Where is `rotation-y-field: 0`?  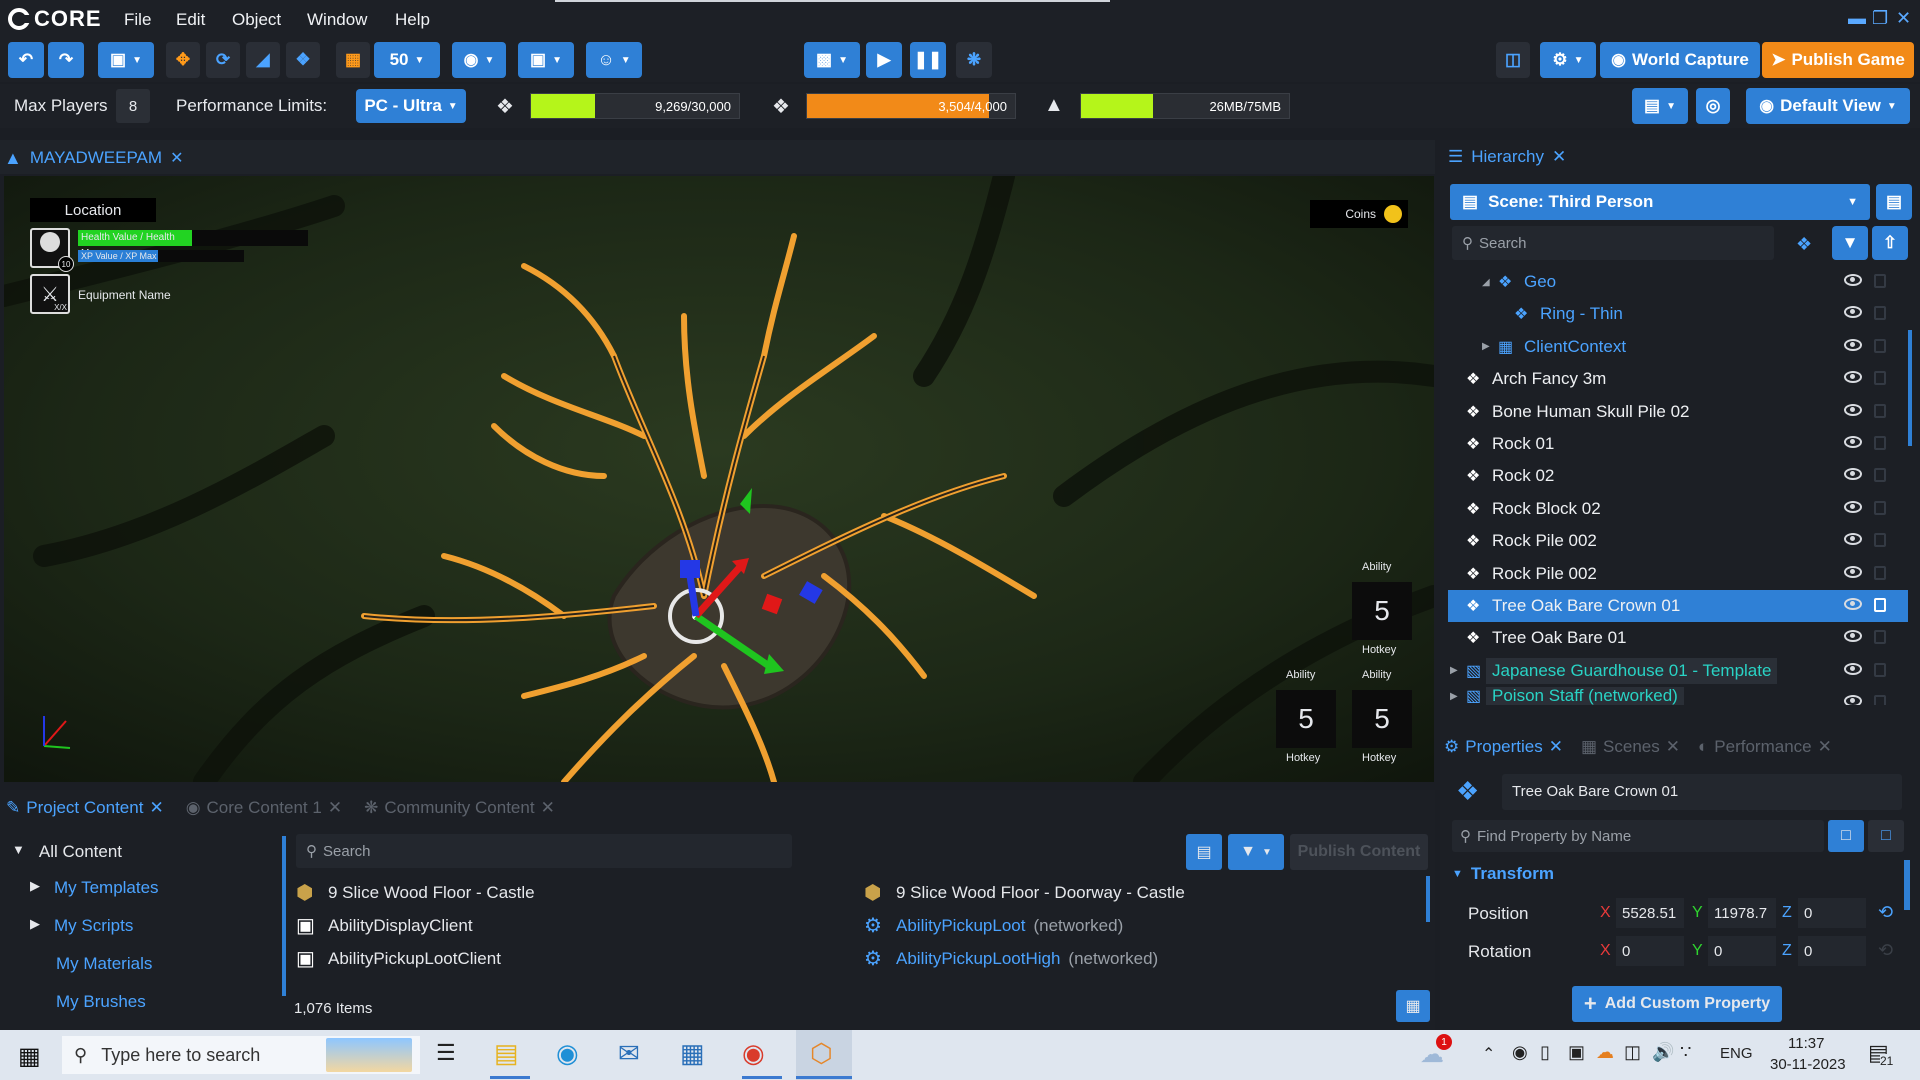 rotation-y-field: 0 is located at coordinates (1742, 951).